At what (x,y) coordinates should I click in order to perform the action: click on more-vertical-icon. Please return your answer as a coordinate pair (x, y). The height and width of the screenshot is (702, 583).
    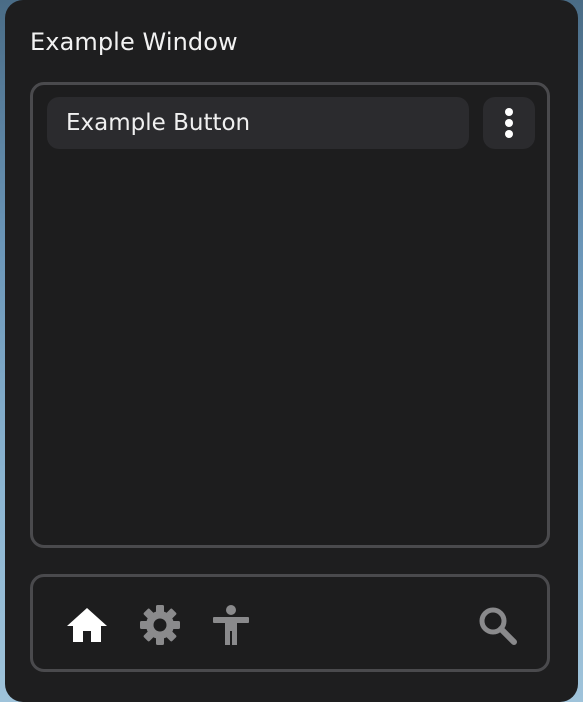
    Looking at the image, I should click on (509, 123).